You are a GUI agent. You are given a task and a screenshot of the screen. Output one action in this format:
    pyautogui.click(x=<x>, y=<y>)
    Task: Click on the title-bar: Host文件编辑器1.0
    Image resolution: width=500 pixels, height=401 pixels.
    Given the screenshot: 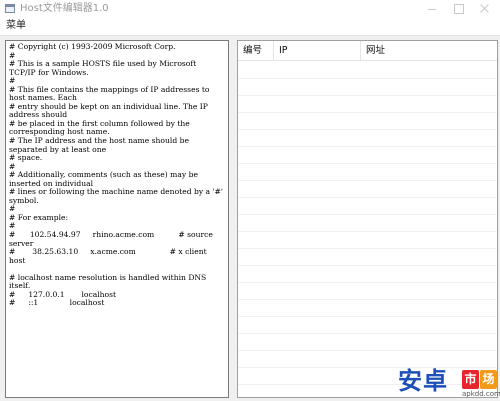 What is the action you would take?
    pyautogui.click(x=250, y=9)
    